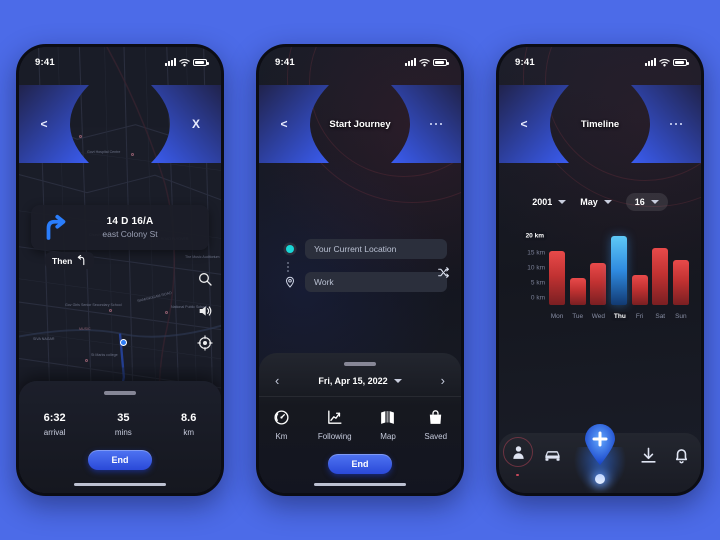 This screenshot has height=540, width=720. What do you see at coordinates (123, 418) in the screenshot?
I see `stat-value: 35` at bounding box center [123, 418].